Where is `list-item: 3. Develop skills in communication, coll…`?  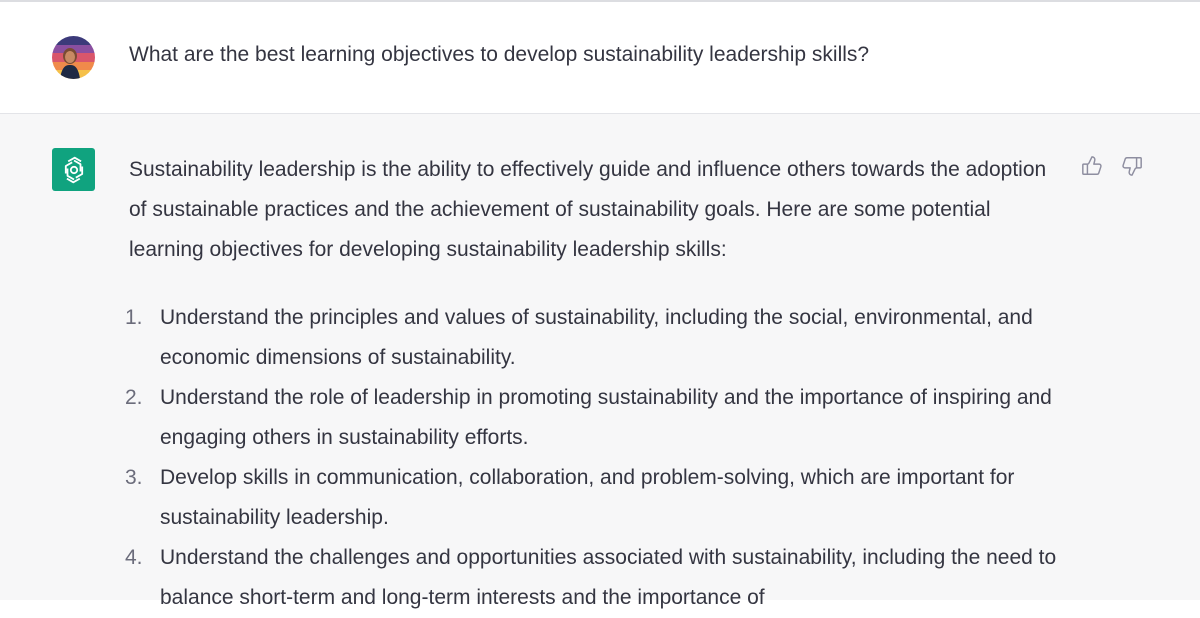 list-item: 3. Develop skills in communication, coll… is located at coordinates (597, 498).